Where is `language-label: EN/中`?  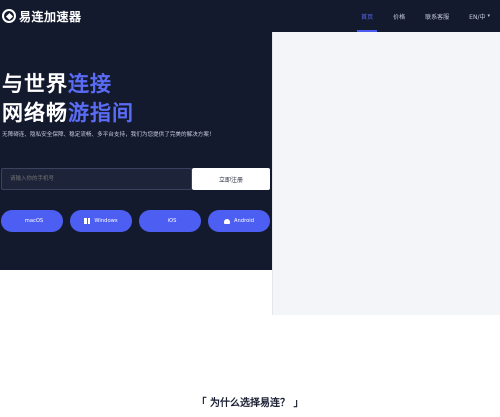 language-label: EN/中 is located at coordinates (477, 17).